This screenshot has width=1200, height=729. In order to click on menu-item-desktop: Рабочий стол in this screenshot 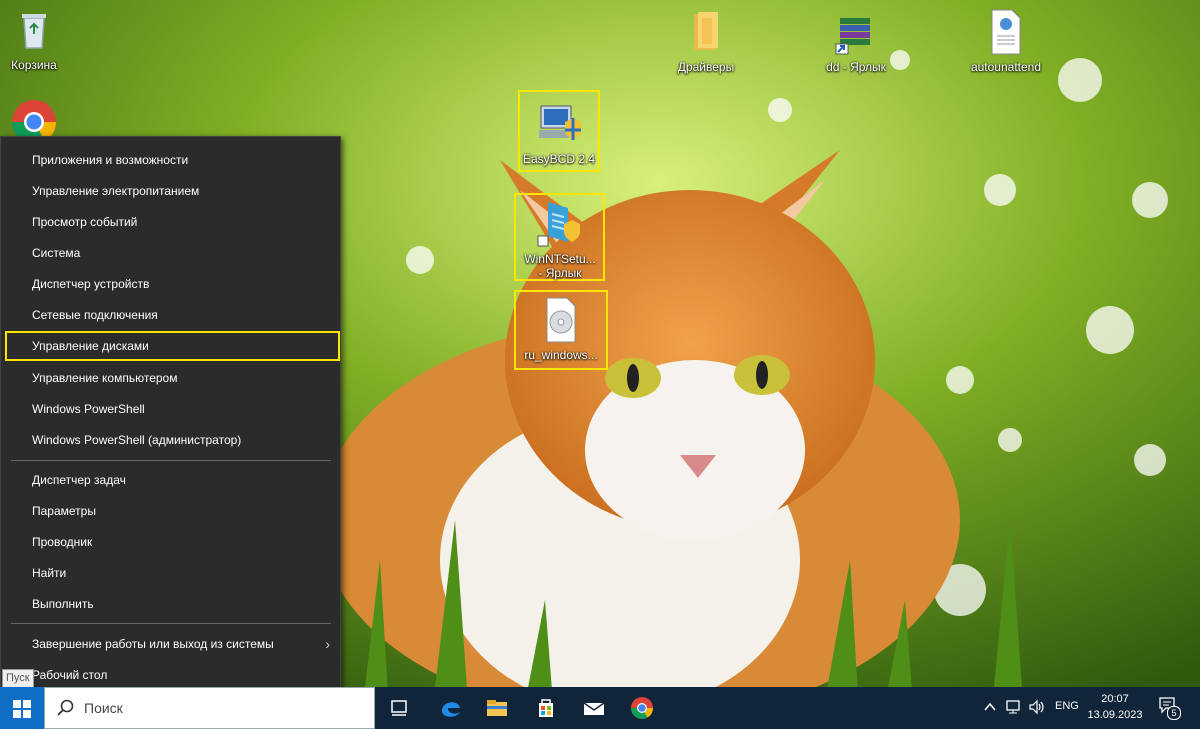, I will do `click(170, 675)`.